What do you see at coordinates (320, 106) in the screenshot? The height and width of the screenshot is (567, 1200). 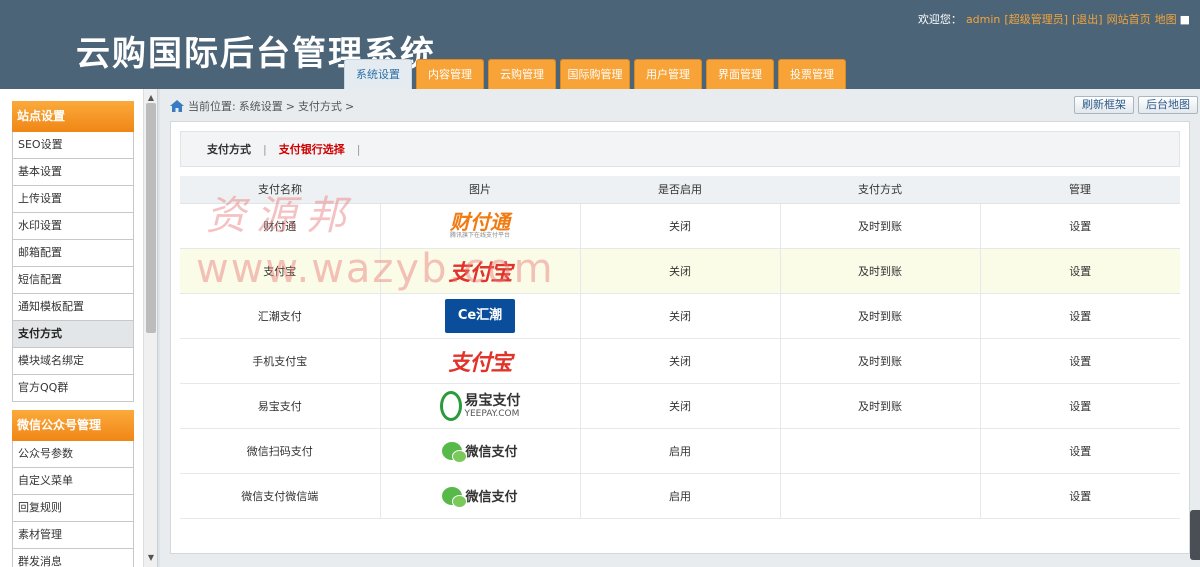 I see `breadcrumb-level2: 支付方式` at bounding box center [320, 106].